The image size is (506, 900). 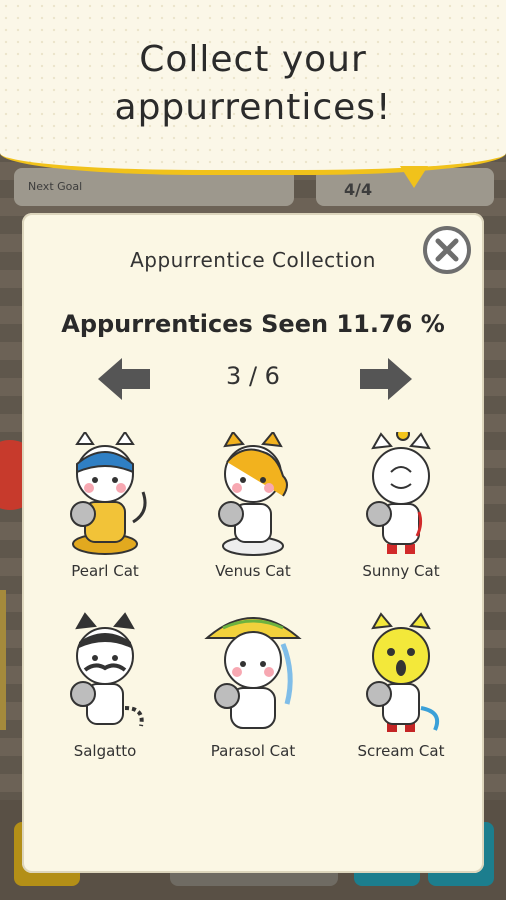 I want to click on cat-name: Scream Cat, so click(x=401, y=751).